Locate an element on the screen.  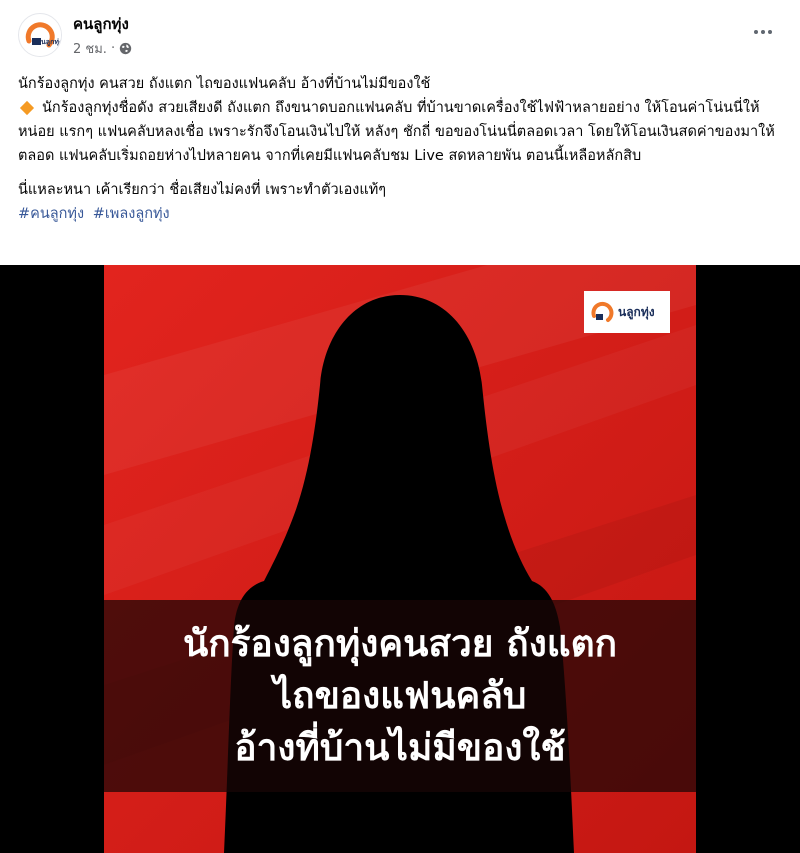
caption-line: ไถของแฟนคลับ is located at coordinates (400, 695).